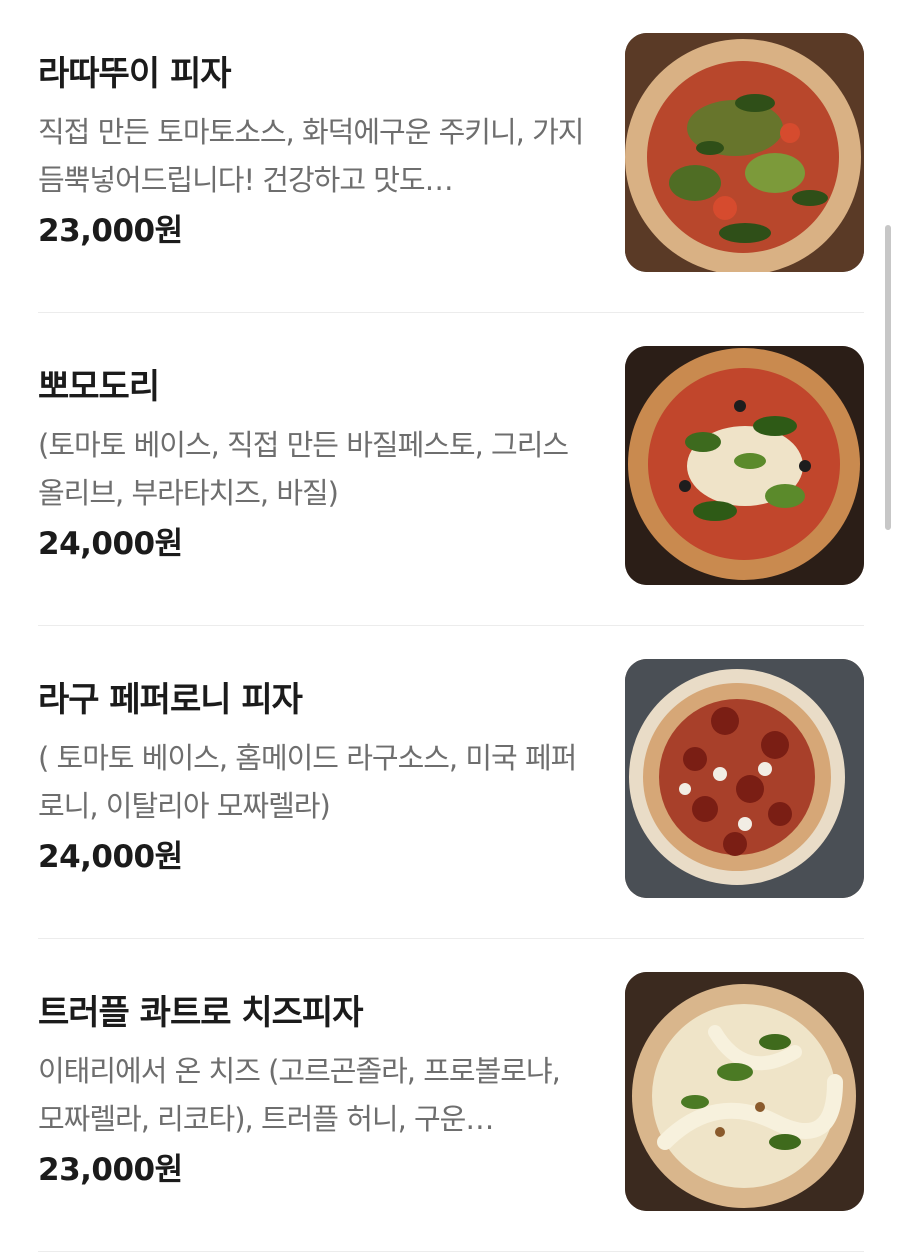  I want to click on menu-item-name: 뽀모도리, so click(99, 387).